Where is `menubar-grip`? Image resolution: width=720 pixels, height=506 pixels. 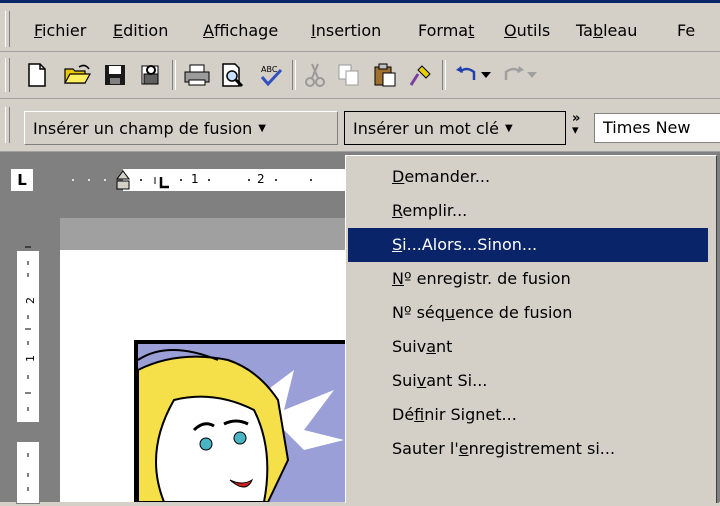 menubar-grip is located at coordinates (7, 29).